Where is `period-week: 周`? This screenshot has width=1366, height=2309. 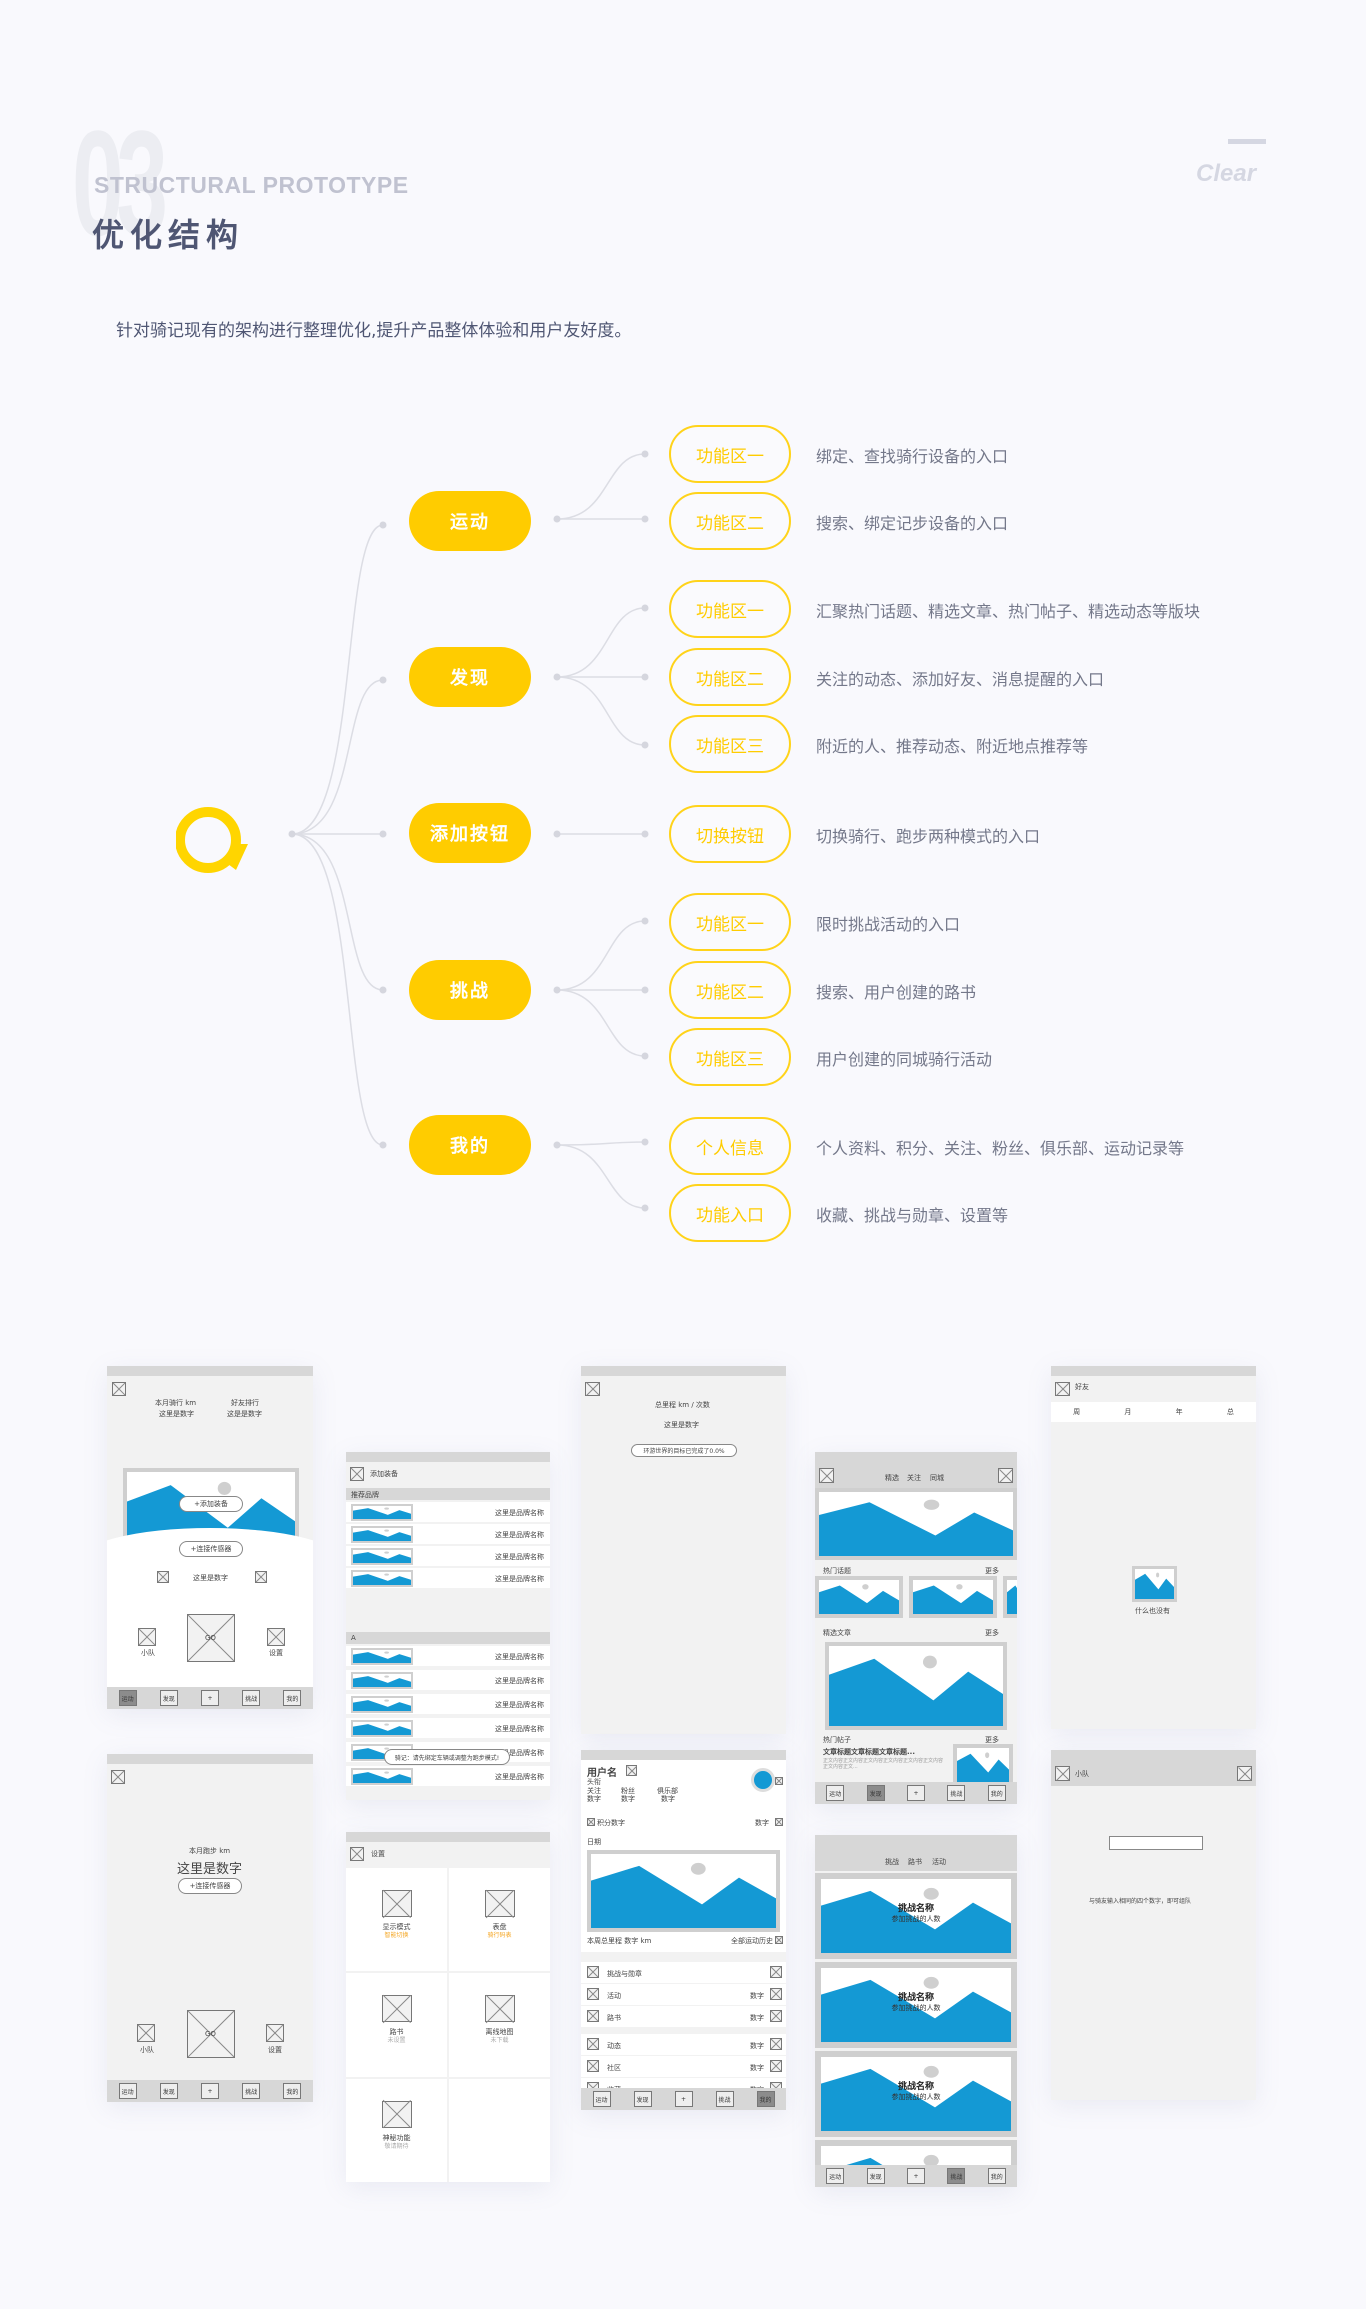 period-week: 周 is located at coordinates (1076, 1412).